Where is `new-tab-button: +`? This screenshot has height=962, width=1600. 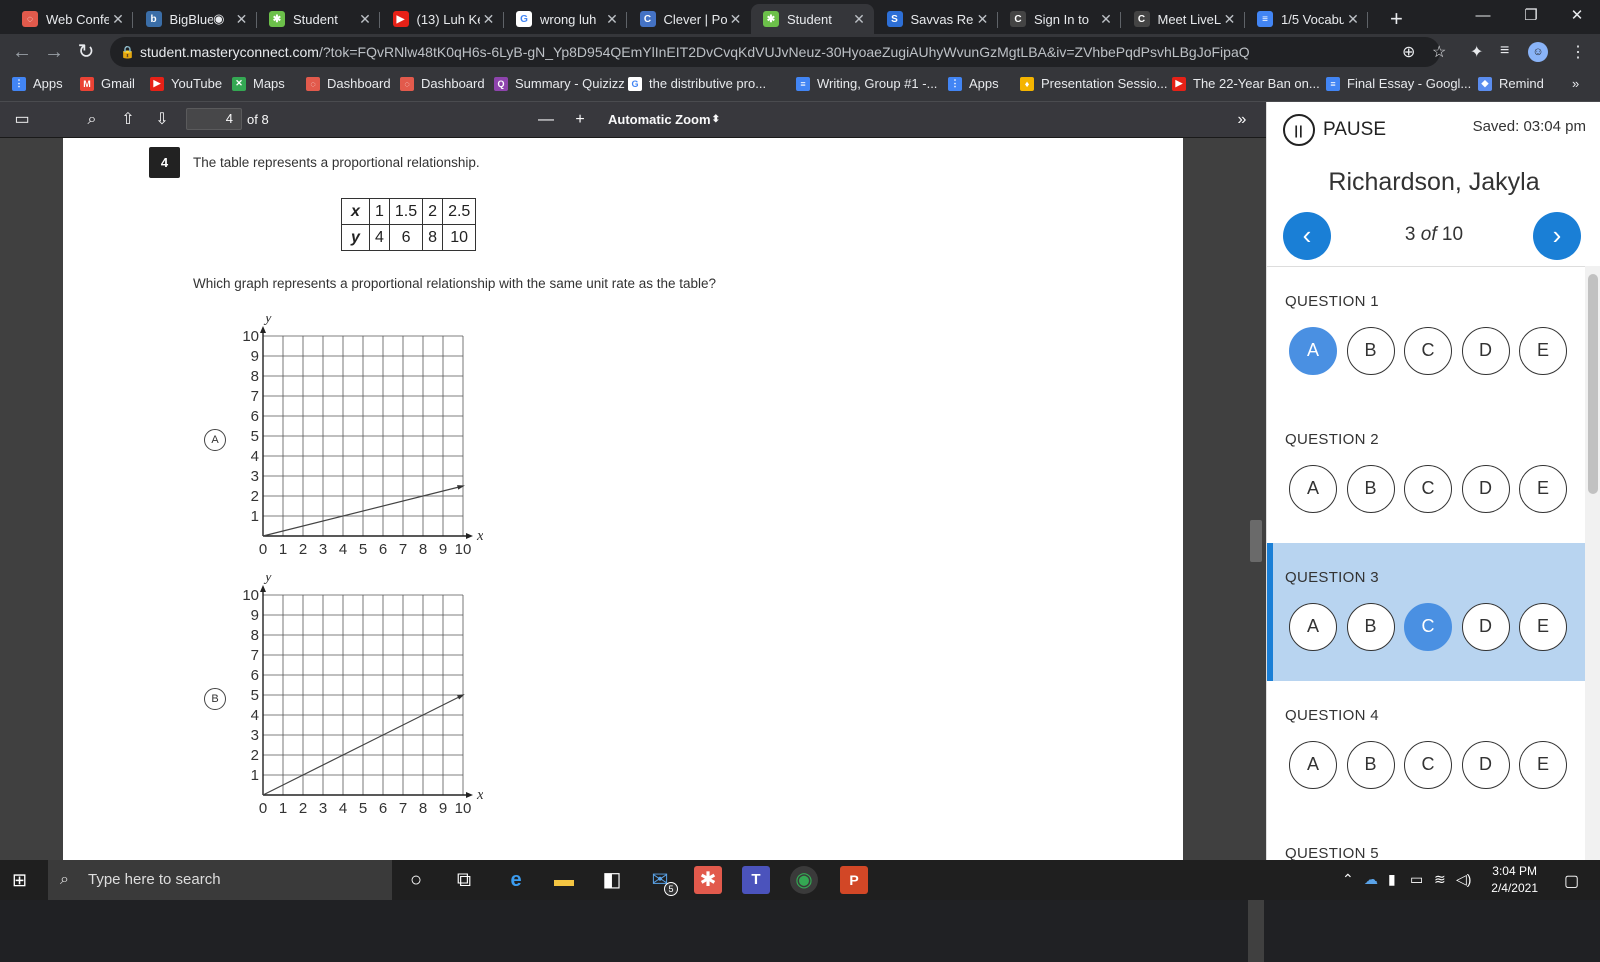
new-tab-button: + is located at coordinates (1396, 19).